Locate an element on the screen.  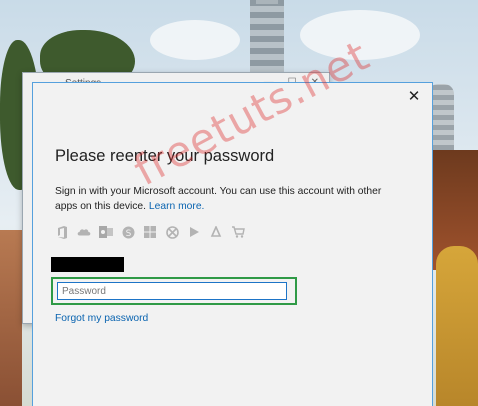
password-input is located at coordinates (172, 291).